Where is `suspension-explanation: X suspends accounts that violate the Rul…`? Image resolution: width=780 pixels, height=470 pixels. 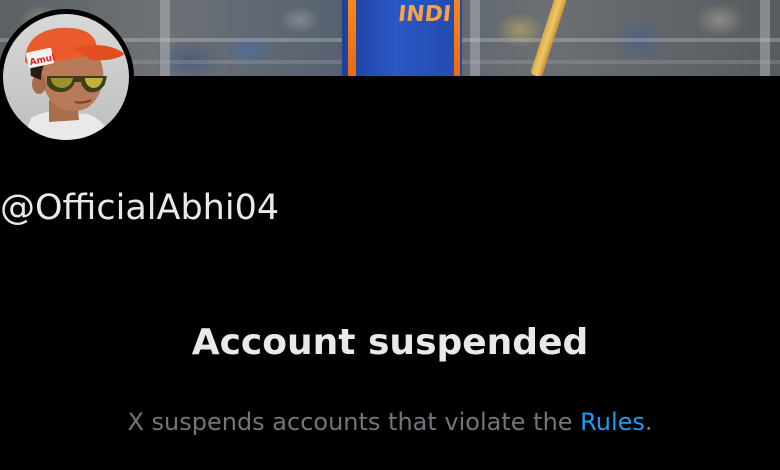 suspension-explanation: X suspends accounts that violate the Rul… is located at coordinates (390, 422).